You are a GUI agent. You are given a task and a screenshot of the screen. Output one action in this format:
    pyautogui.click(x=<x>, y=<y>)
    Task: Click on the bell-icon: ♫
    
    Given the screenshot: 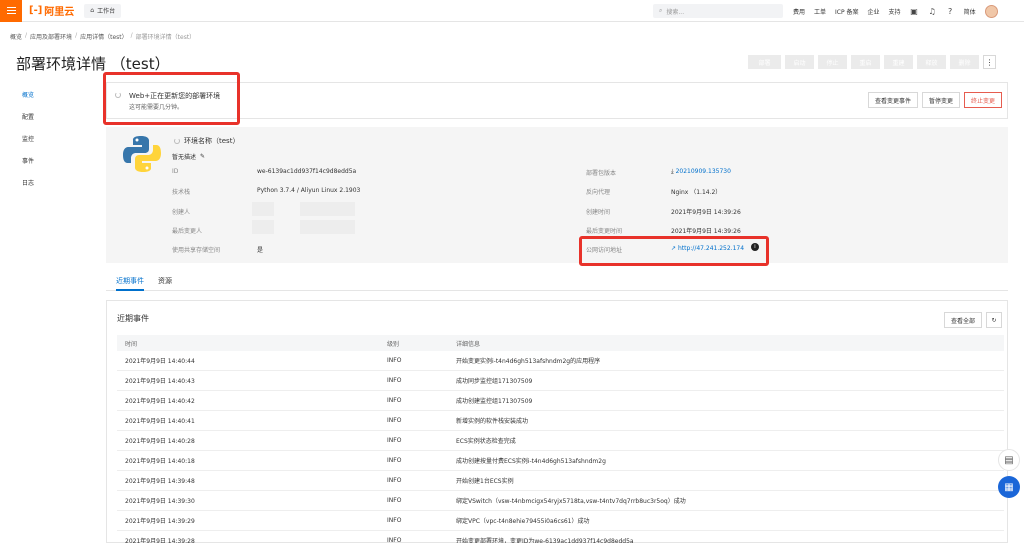 What is the action you would take?
    pyautogui.click(x=932, y=11)
    